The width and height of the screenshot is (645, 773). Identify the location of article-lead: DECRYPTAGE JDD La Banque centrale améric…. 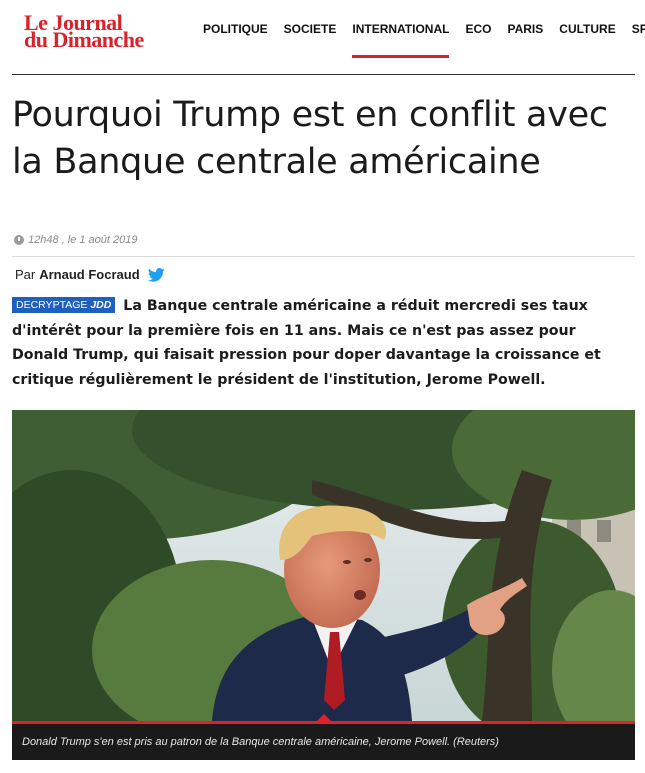
(322, 343).